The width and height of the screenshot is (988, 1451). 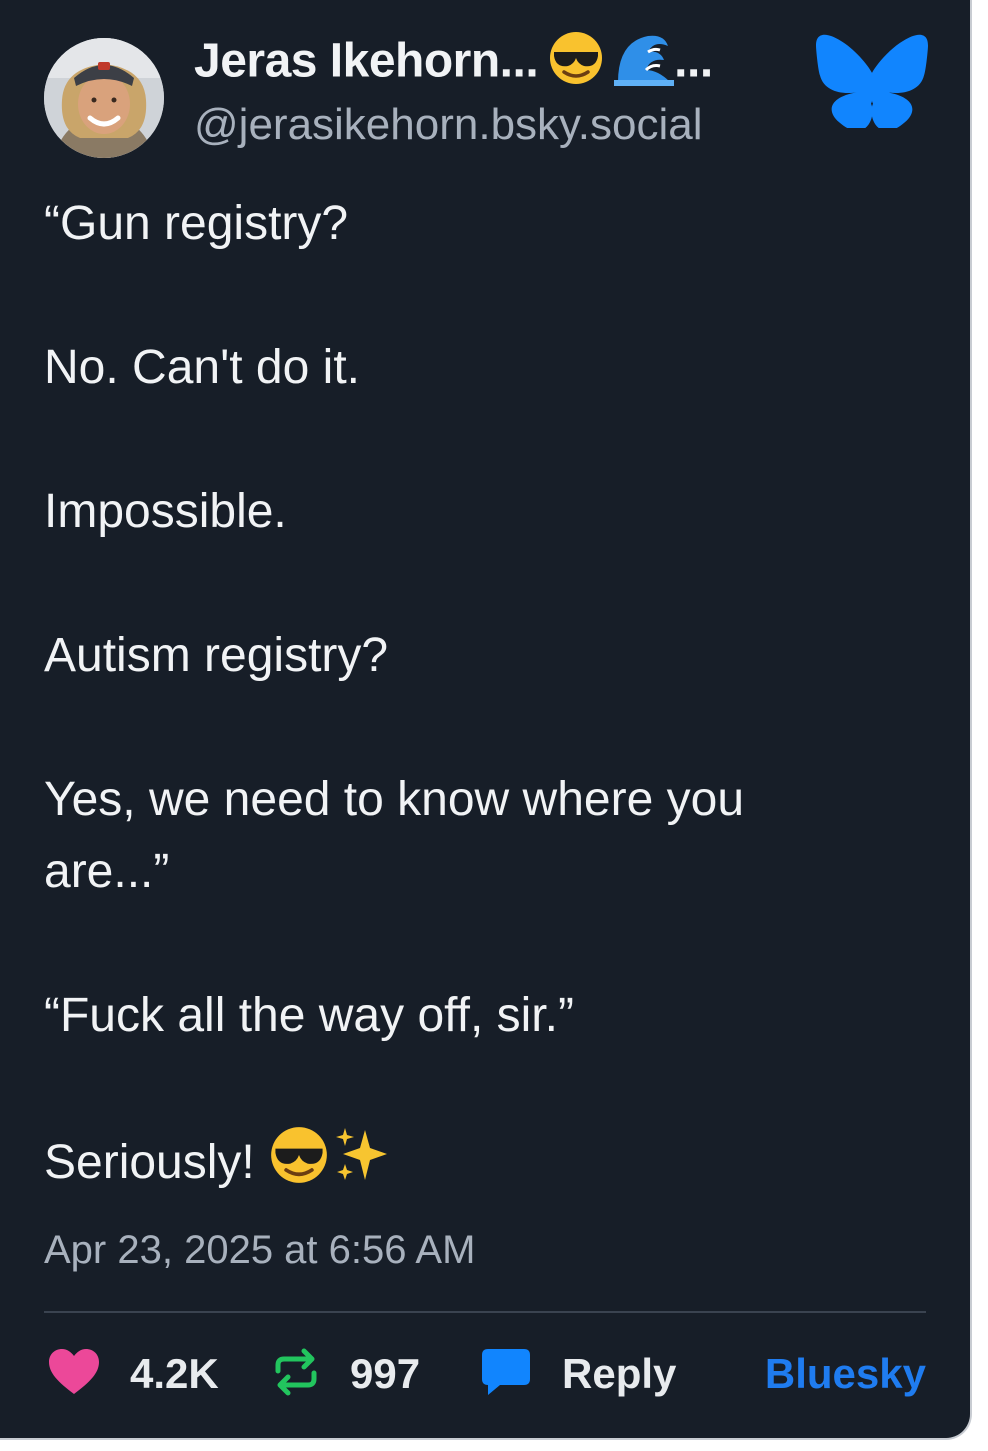 What do you see at coordinates (202, 367) in the screenshot?
I see `post-paragraph: No. Can't do it.` at bounding box center [202, 367].